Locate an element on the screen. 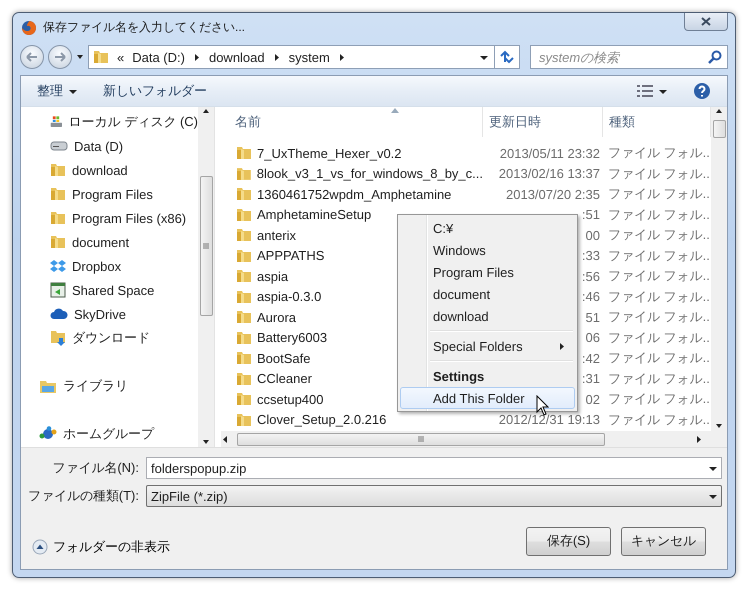 This screenshot has width=748, height=591. address-bar: « Data (D:) download system is located at coordinates (291, 57).